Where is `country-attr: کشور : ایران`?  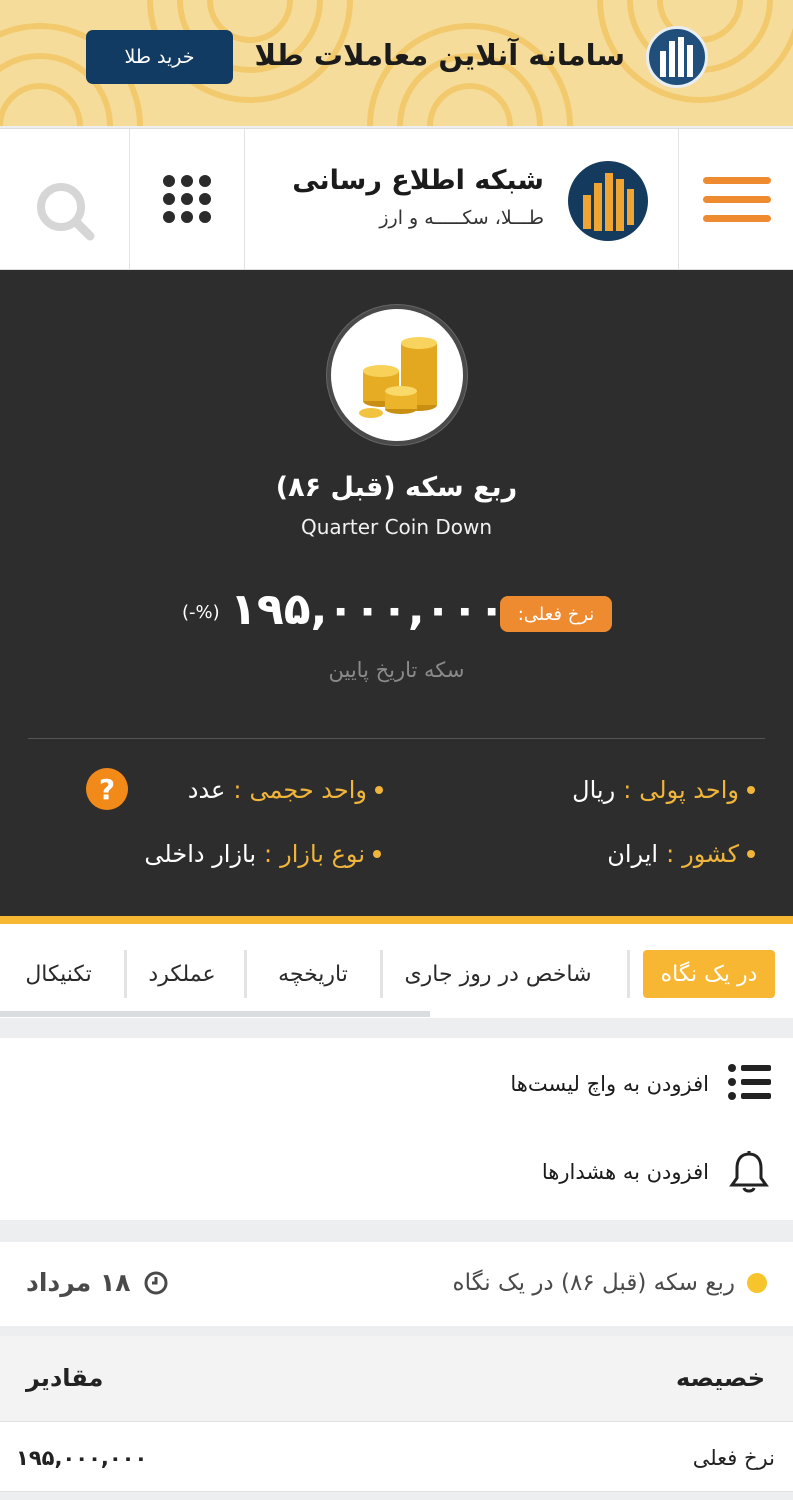 country-attr: کشور : ایران is located at coordinates (681, 854).